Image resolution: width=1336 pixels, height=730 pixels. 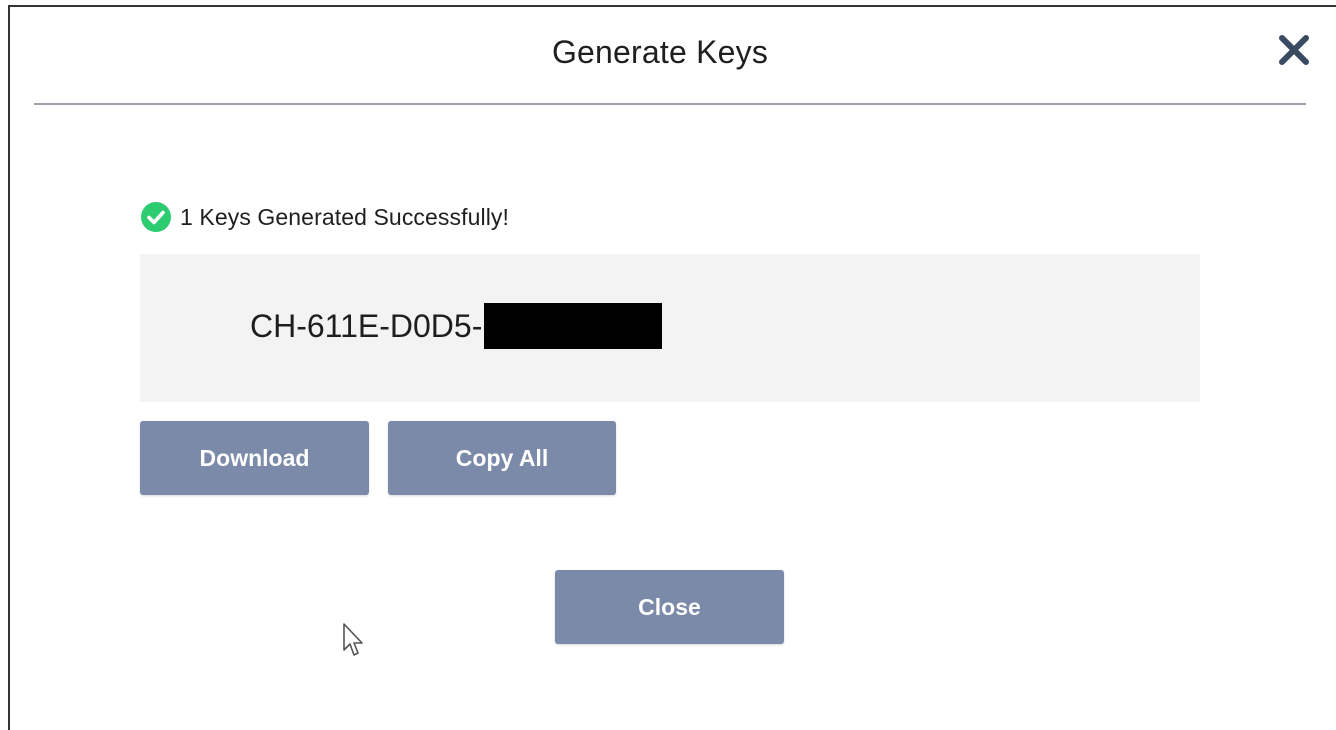 What do you see at coordinates (254, 458) in the screenshot?
I see `download-button: Download` at bounding box center [254, 458].